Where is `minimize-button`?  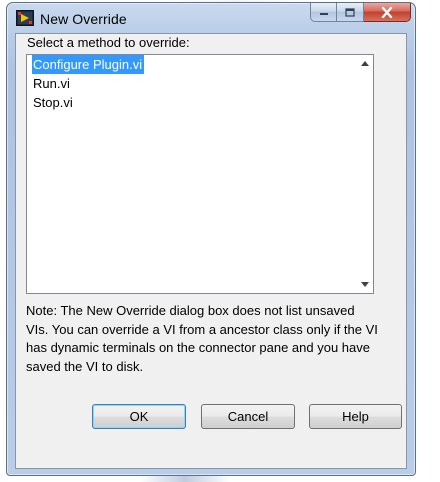
minimize-button is located at coordinates (323, 12).